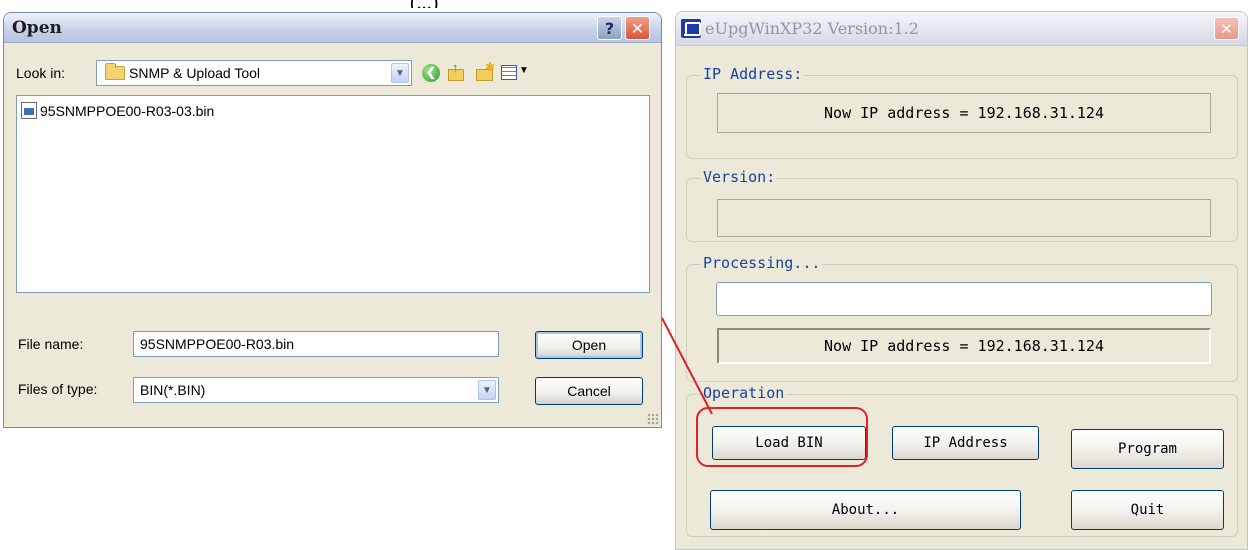 The image size is (1253, 550). I want to click on help-icon: ?, so click(609, 28).